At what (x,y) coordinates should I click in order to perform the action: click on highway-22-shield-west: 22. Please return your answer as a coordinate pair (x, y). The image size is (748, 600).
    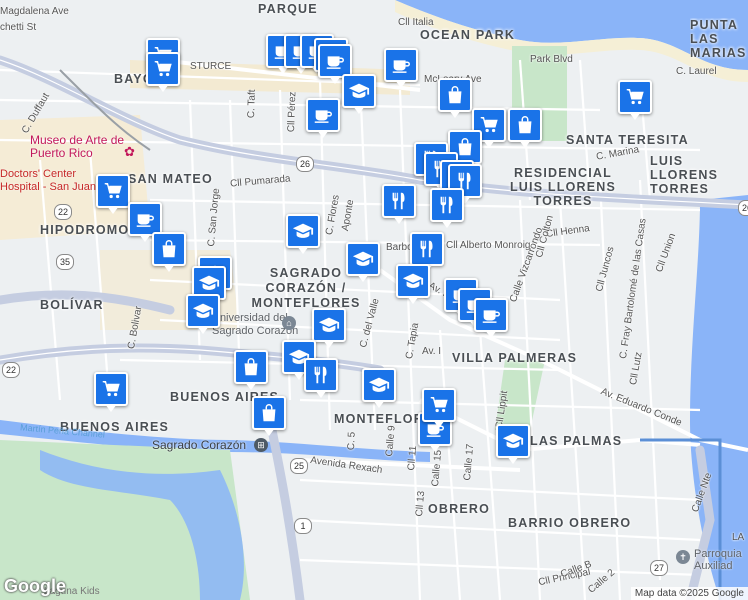
    Looking at the image, I should click on (11, 370).